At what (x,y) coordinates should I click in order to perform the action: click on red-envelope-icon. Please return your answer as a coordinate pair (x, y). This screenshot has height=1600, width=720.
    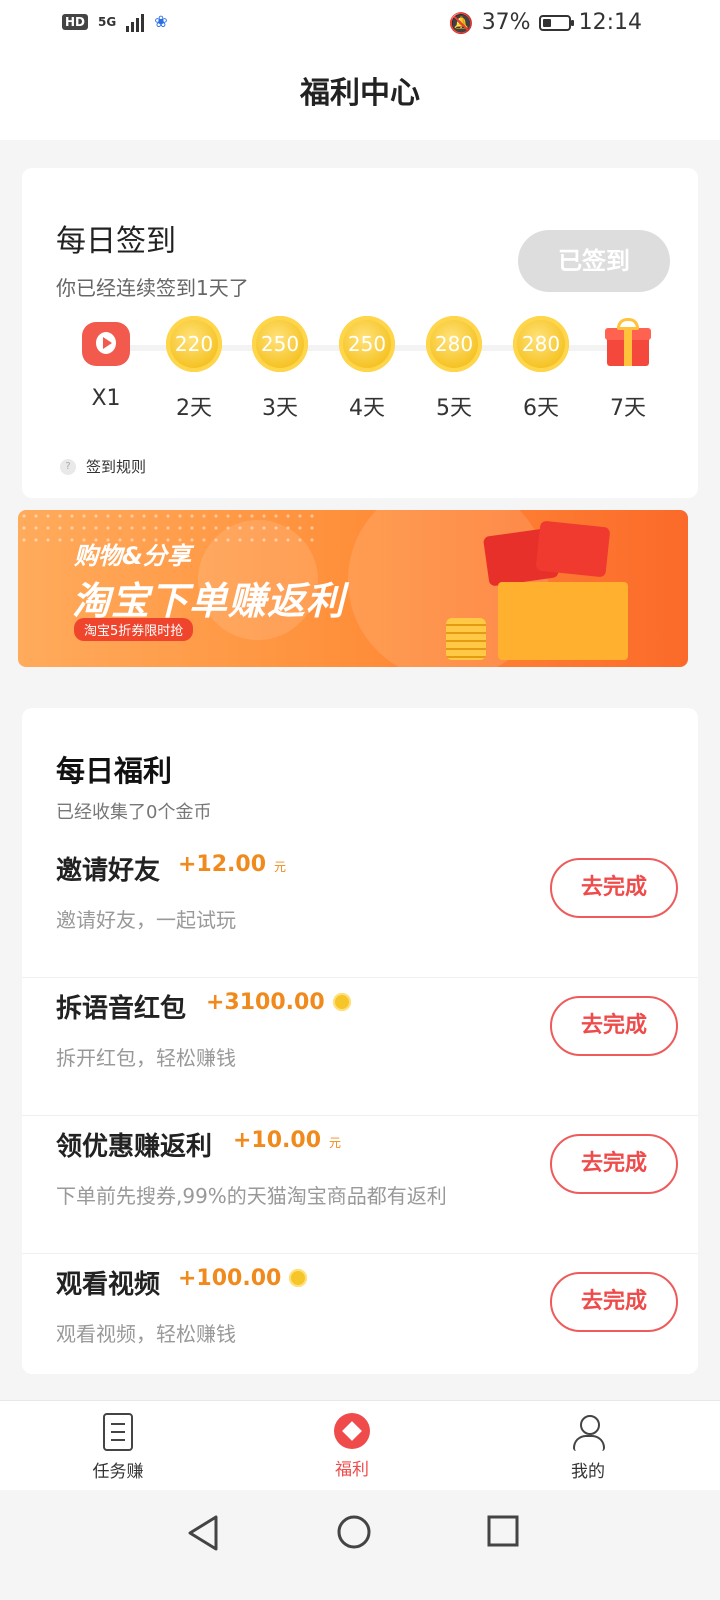
    Looking at the image, I should click on (573, 549).